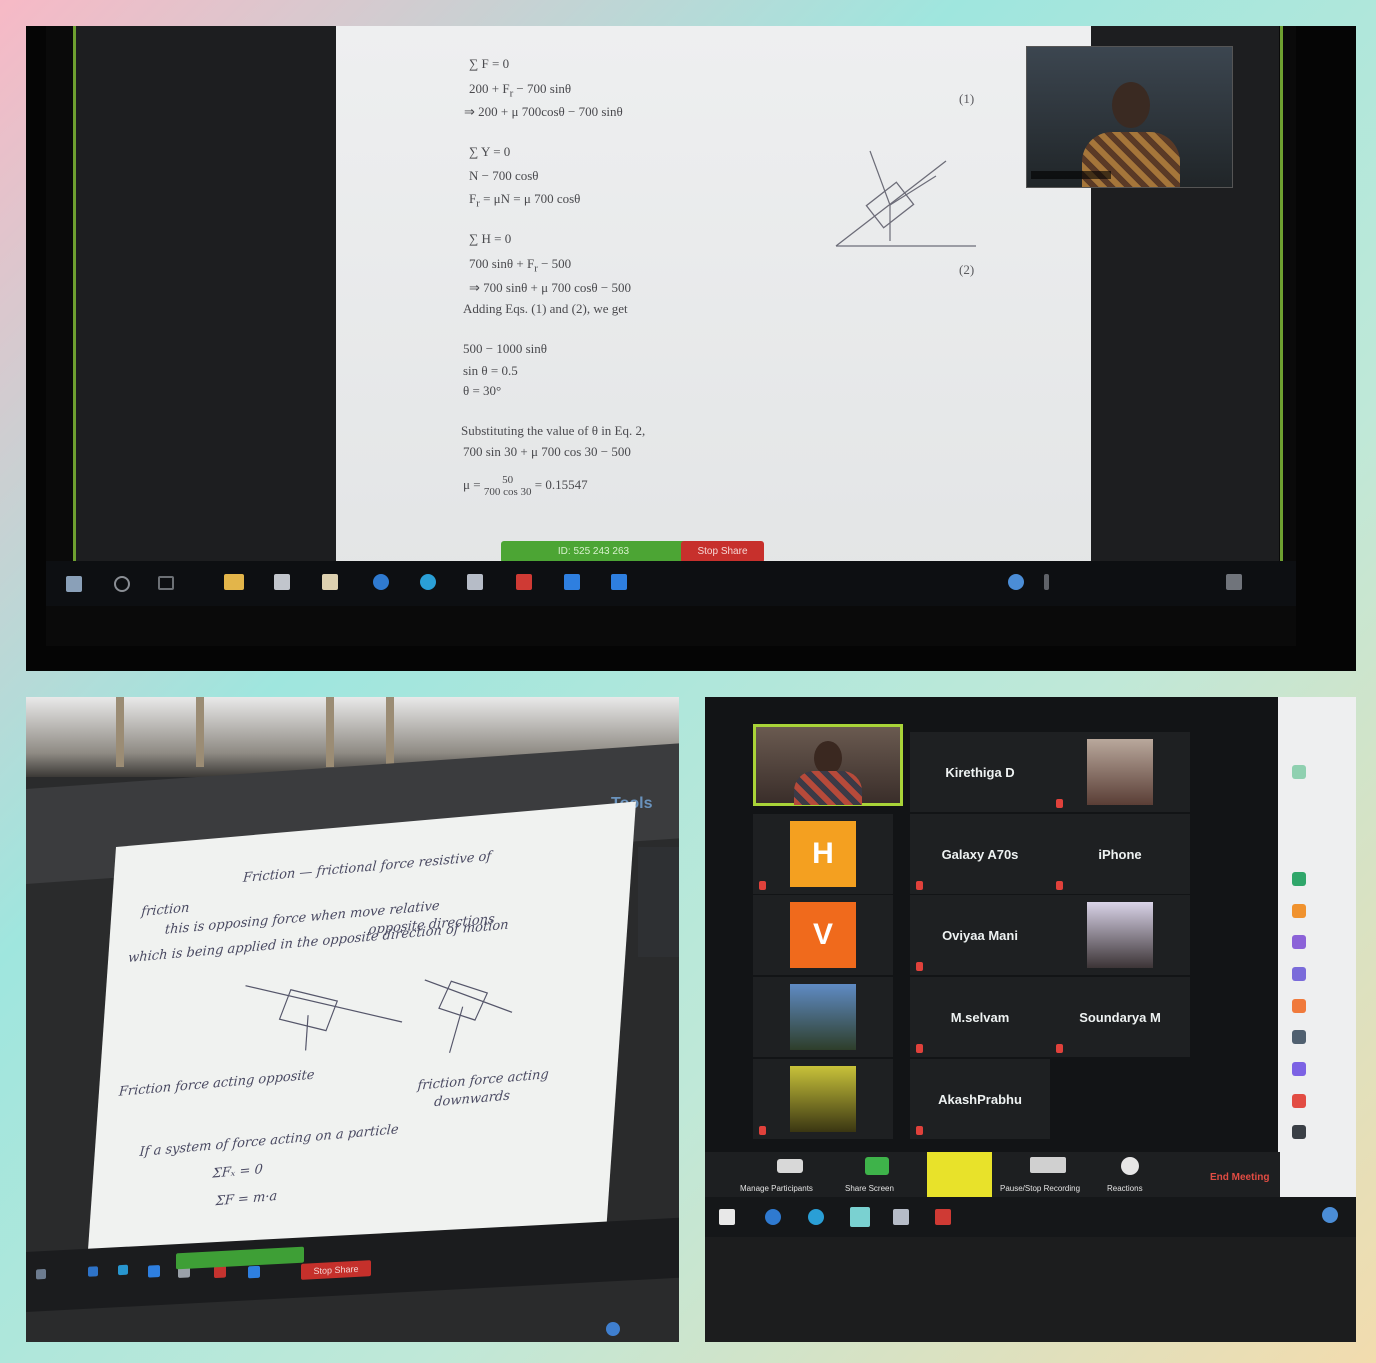 The width and height of the screenshot is (1376, 1363). I want to click on participant-thumbnail, so click(658, 902).